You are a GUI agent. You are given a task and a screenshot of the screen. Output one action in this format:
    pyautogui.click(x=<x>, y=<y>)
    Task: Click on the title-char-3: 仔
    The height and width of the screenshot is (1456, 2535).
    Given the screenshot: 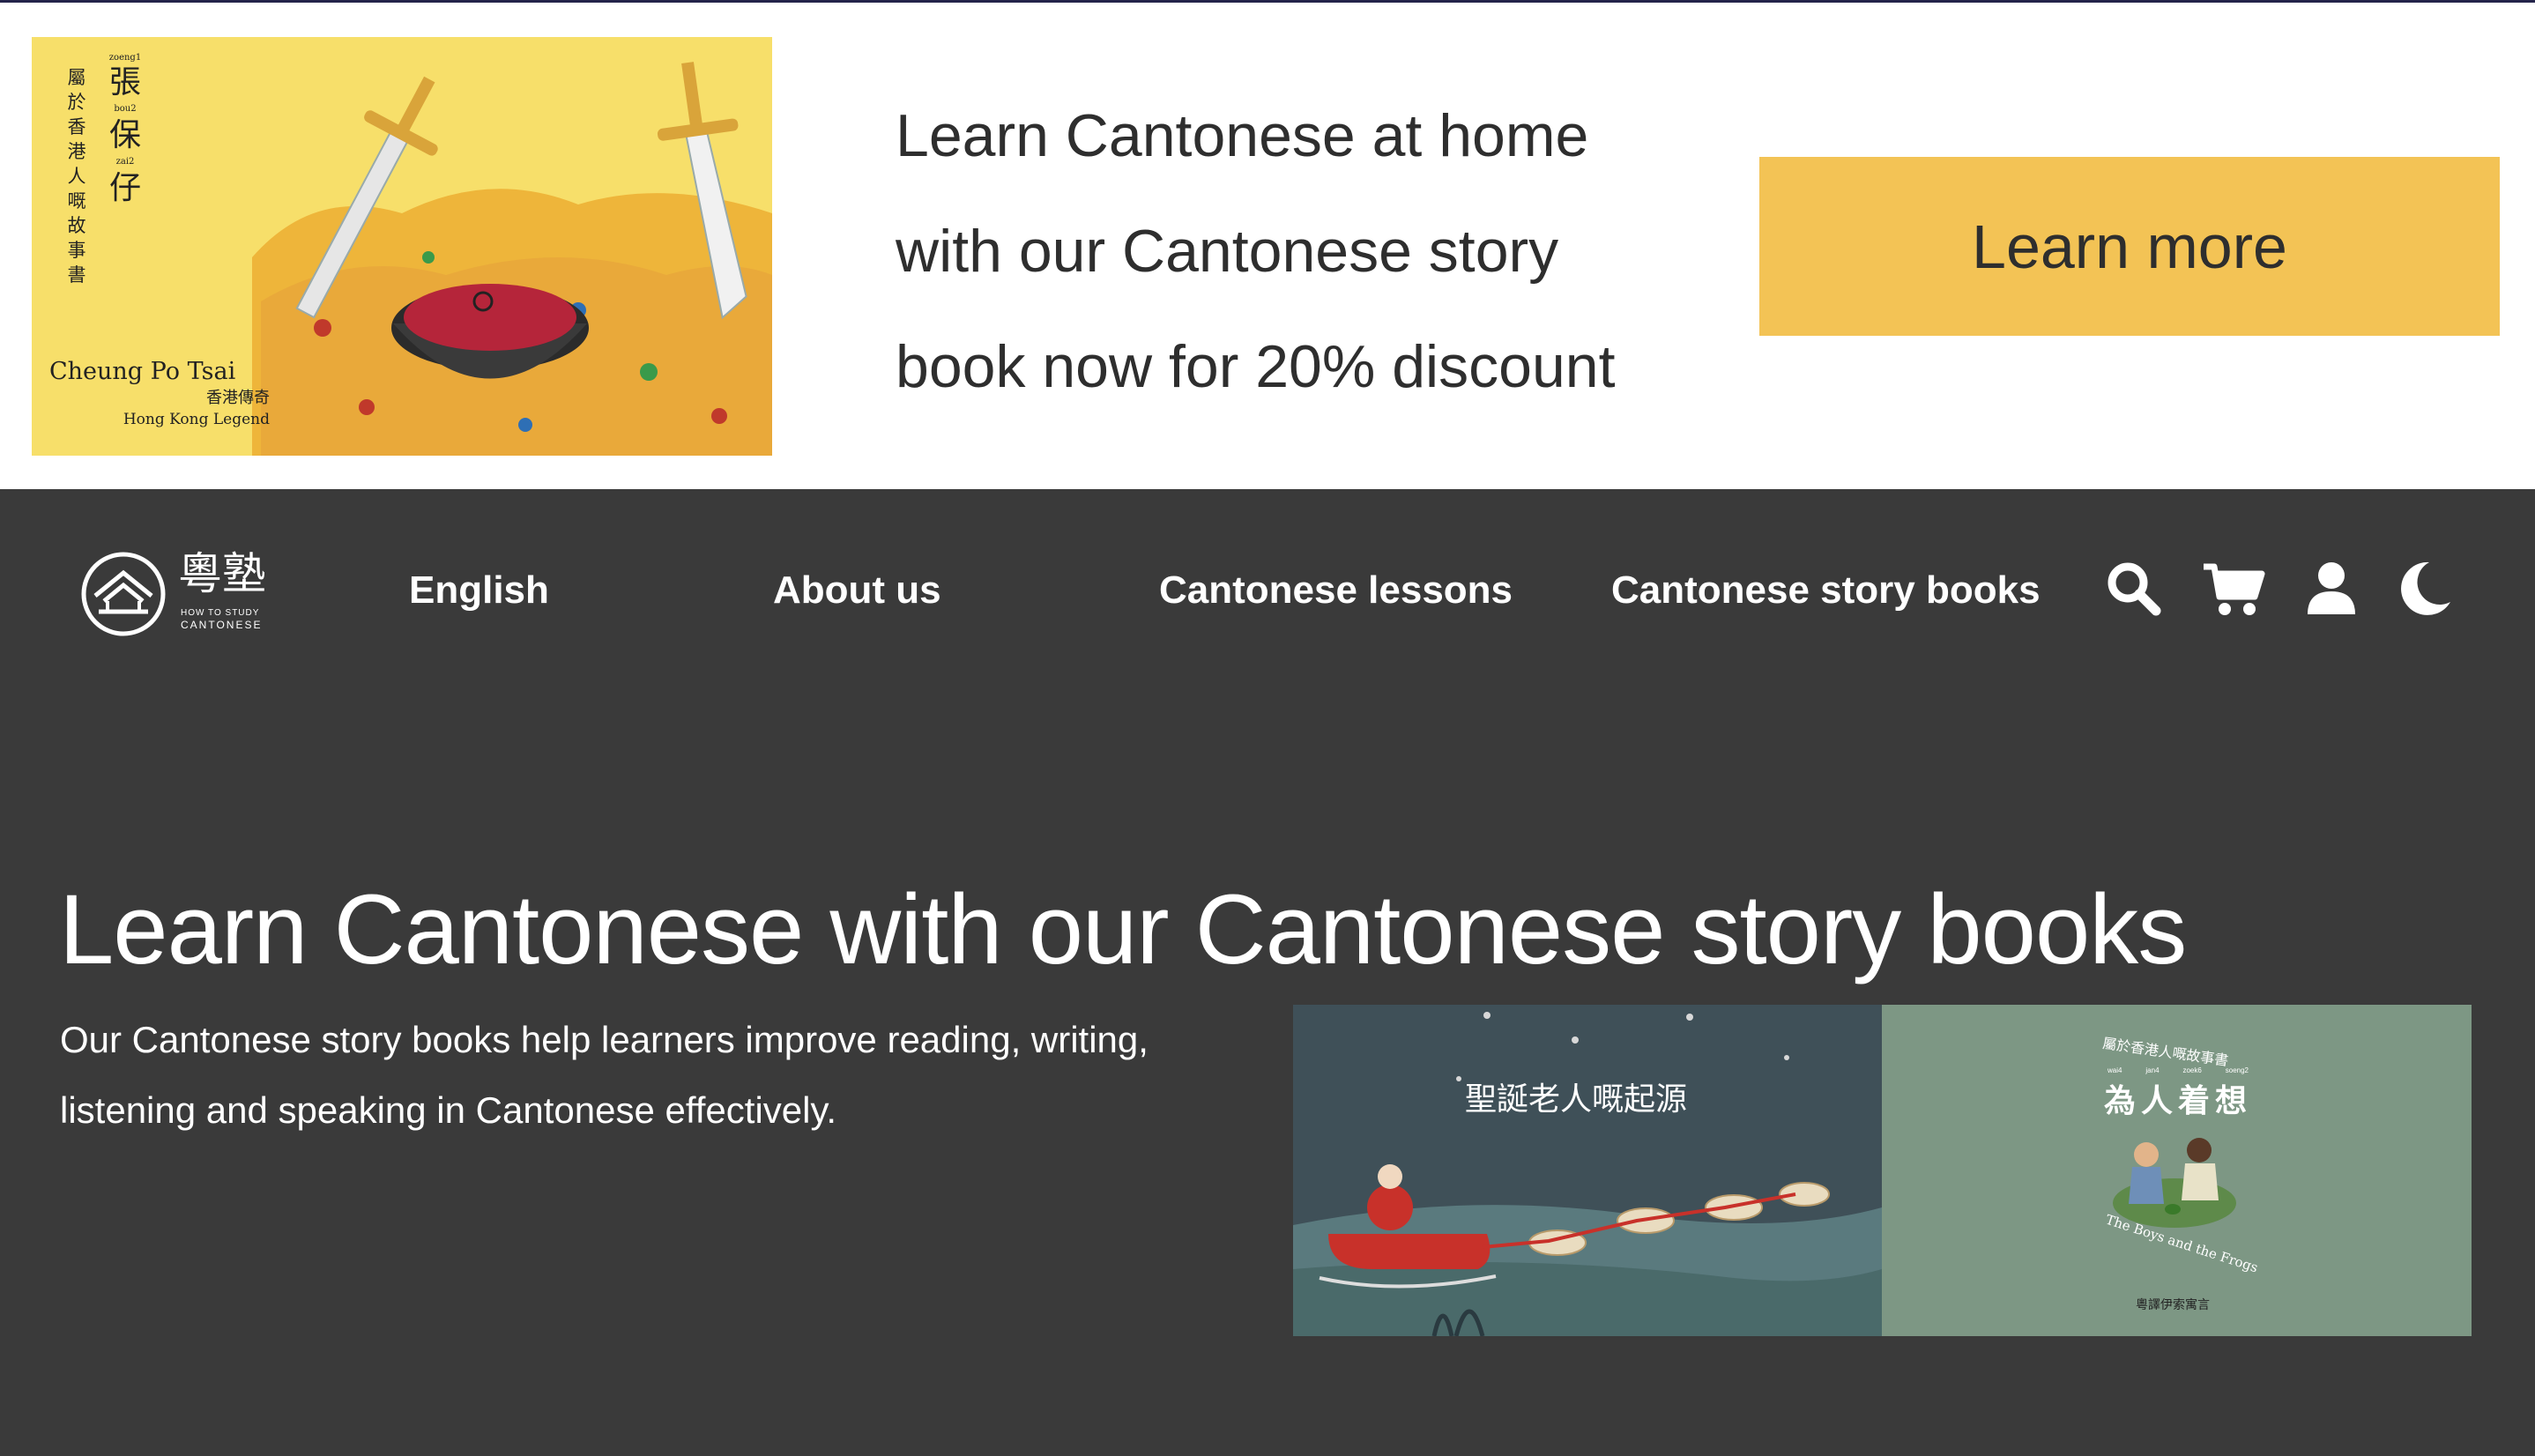 What is the action you would take?
    pyautogui.click(x=124, y=188)
    